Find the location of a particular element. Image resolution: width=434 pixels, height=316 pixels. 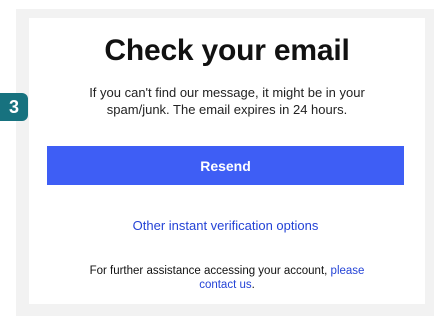

assistance-period: . is located at coordinates (253, 285).